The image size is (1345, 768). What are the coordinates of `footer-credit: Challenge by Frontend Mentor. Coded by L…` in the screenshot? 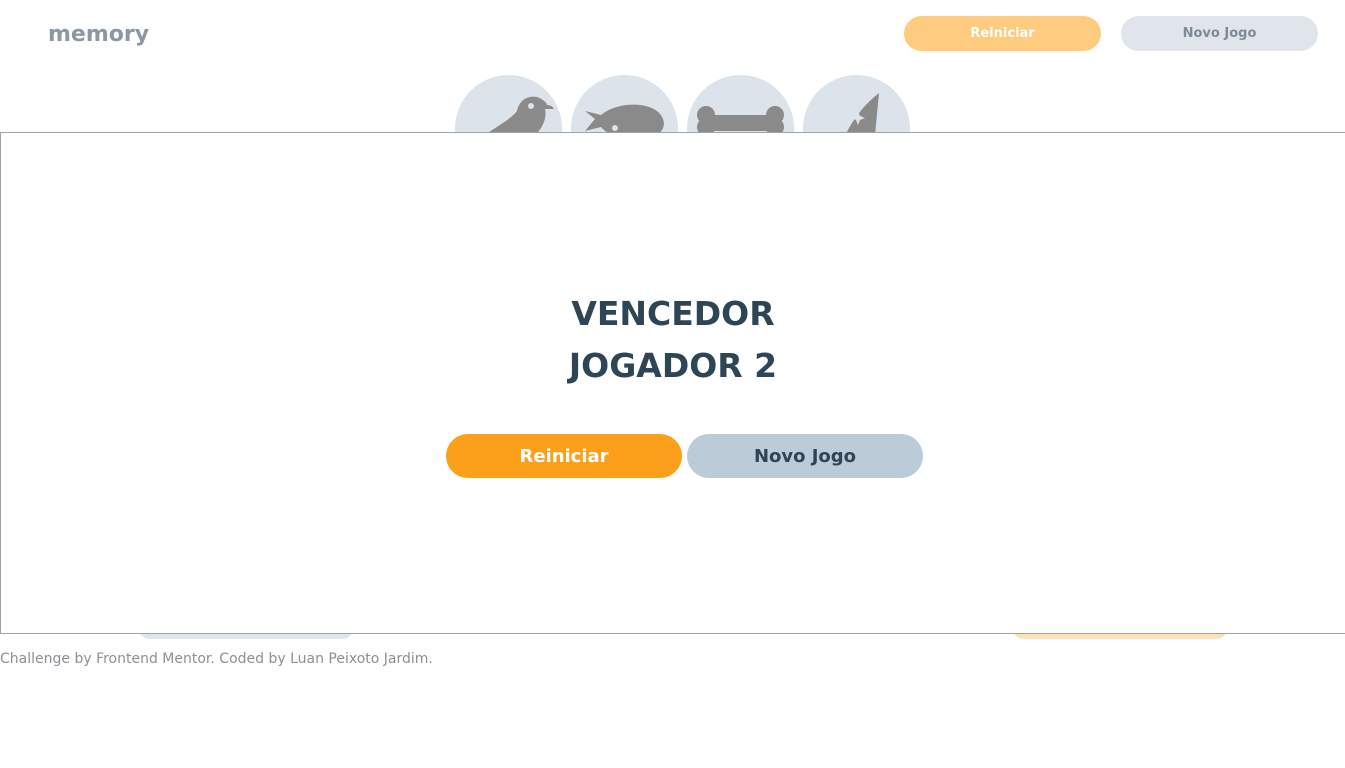 It's located at (216, 659).